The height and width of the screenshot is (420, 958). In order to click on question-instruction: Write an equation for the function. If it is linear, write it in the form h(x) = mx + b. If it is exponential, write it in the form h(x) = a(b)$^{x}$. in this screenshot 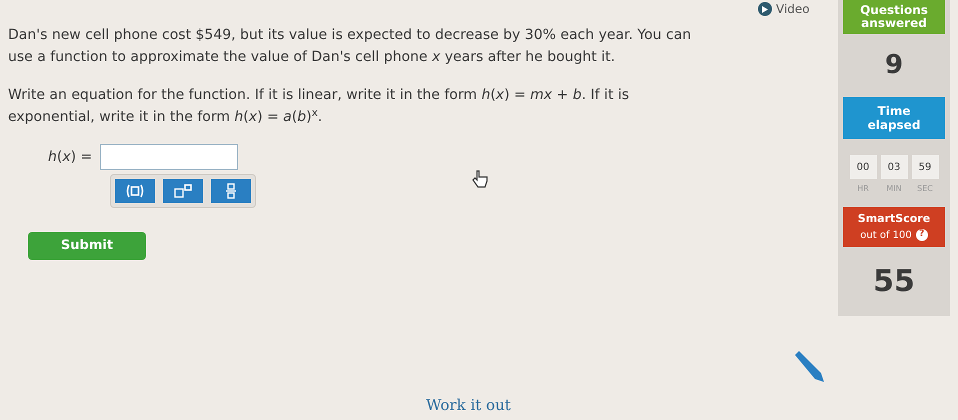, I will do `click(319, 106)`.